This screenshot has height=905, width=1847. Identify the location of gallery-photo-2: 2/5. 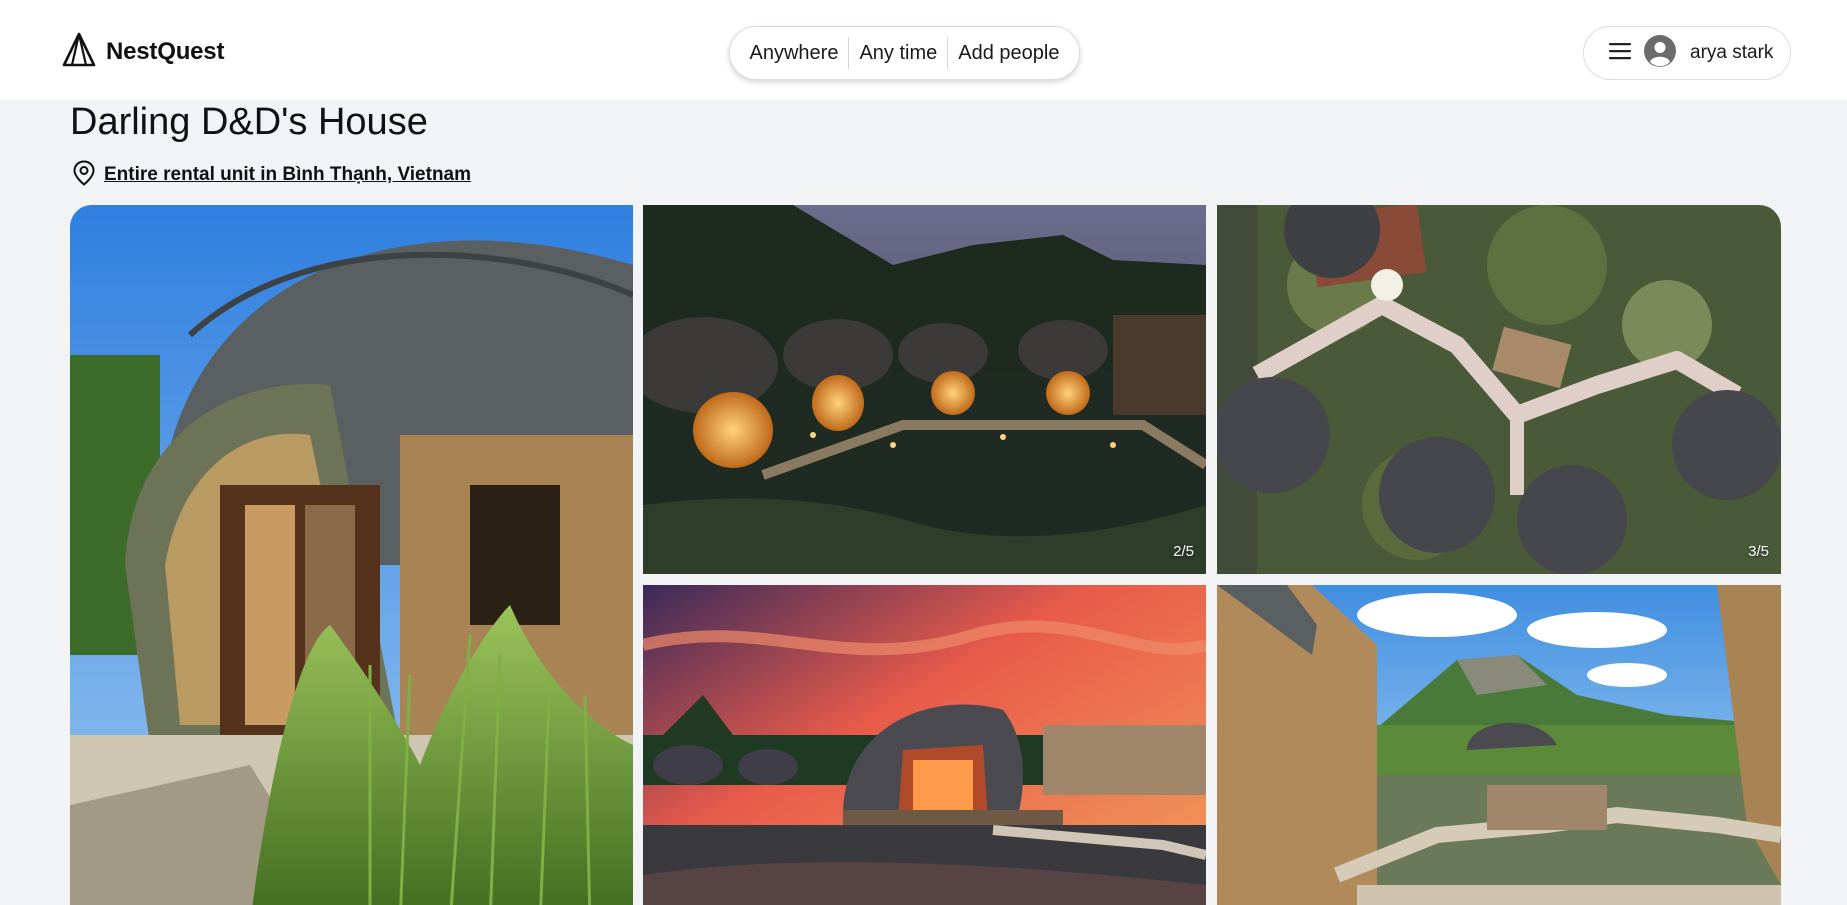
(924, 389).